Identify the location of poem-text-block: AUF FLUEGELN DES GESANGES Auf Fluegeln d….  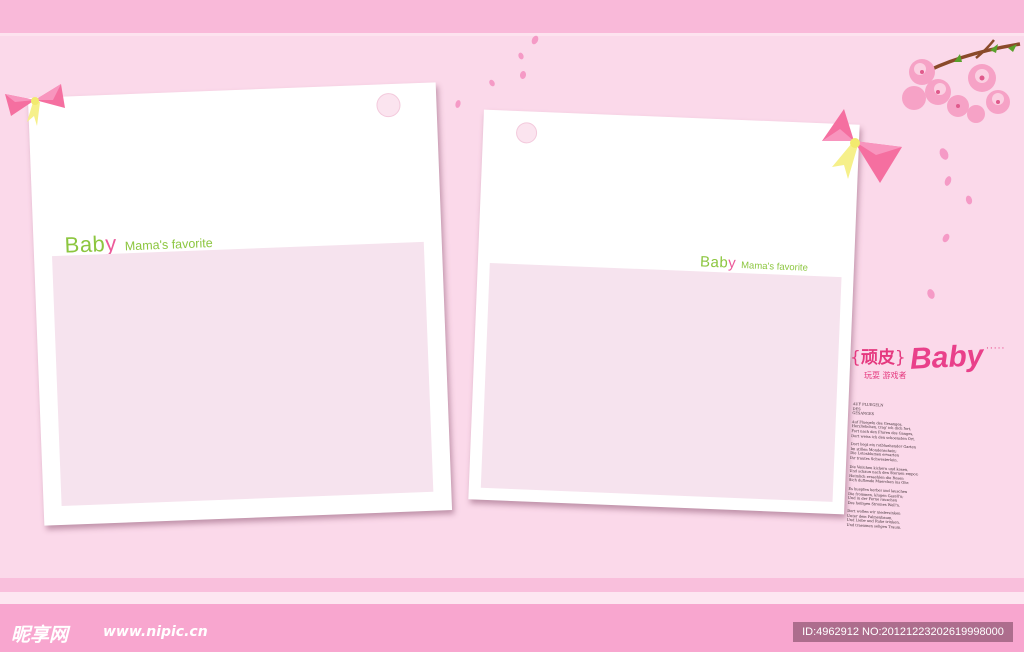
(882, 466).